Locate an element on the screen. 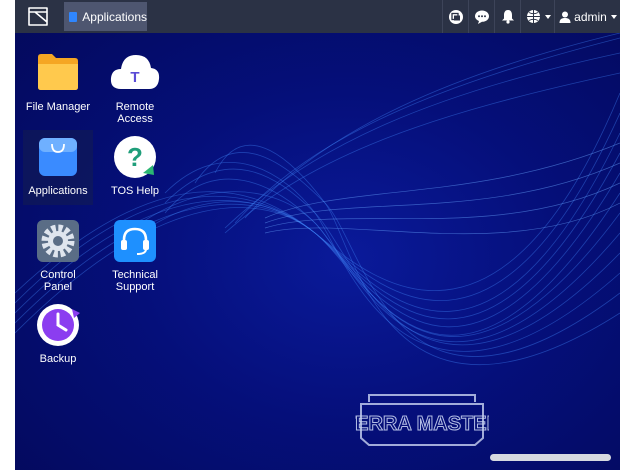  svg-text: T is located at coordinates (134, 77).